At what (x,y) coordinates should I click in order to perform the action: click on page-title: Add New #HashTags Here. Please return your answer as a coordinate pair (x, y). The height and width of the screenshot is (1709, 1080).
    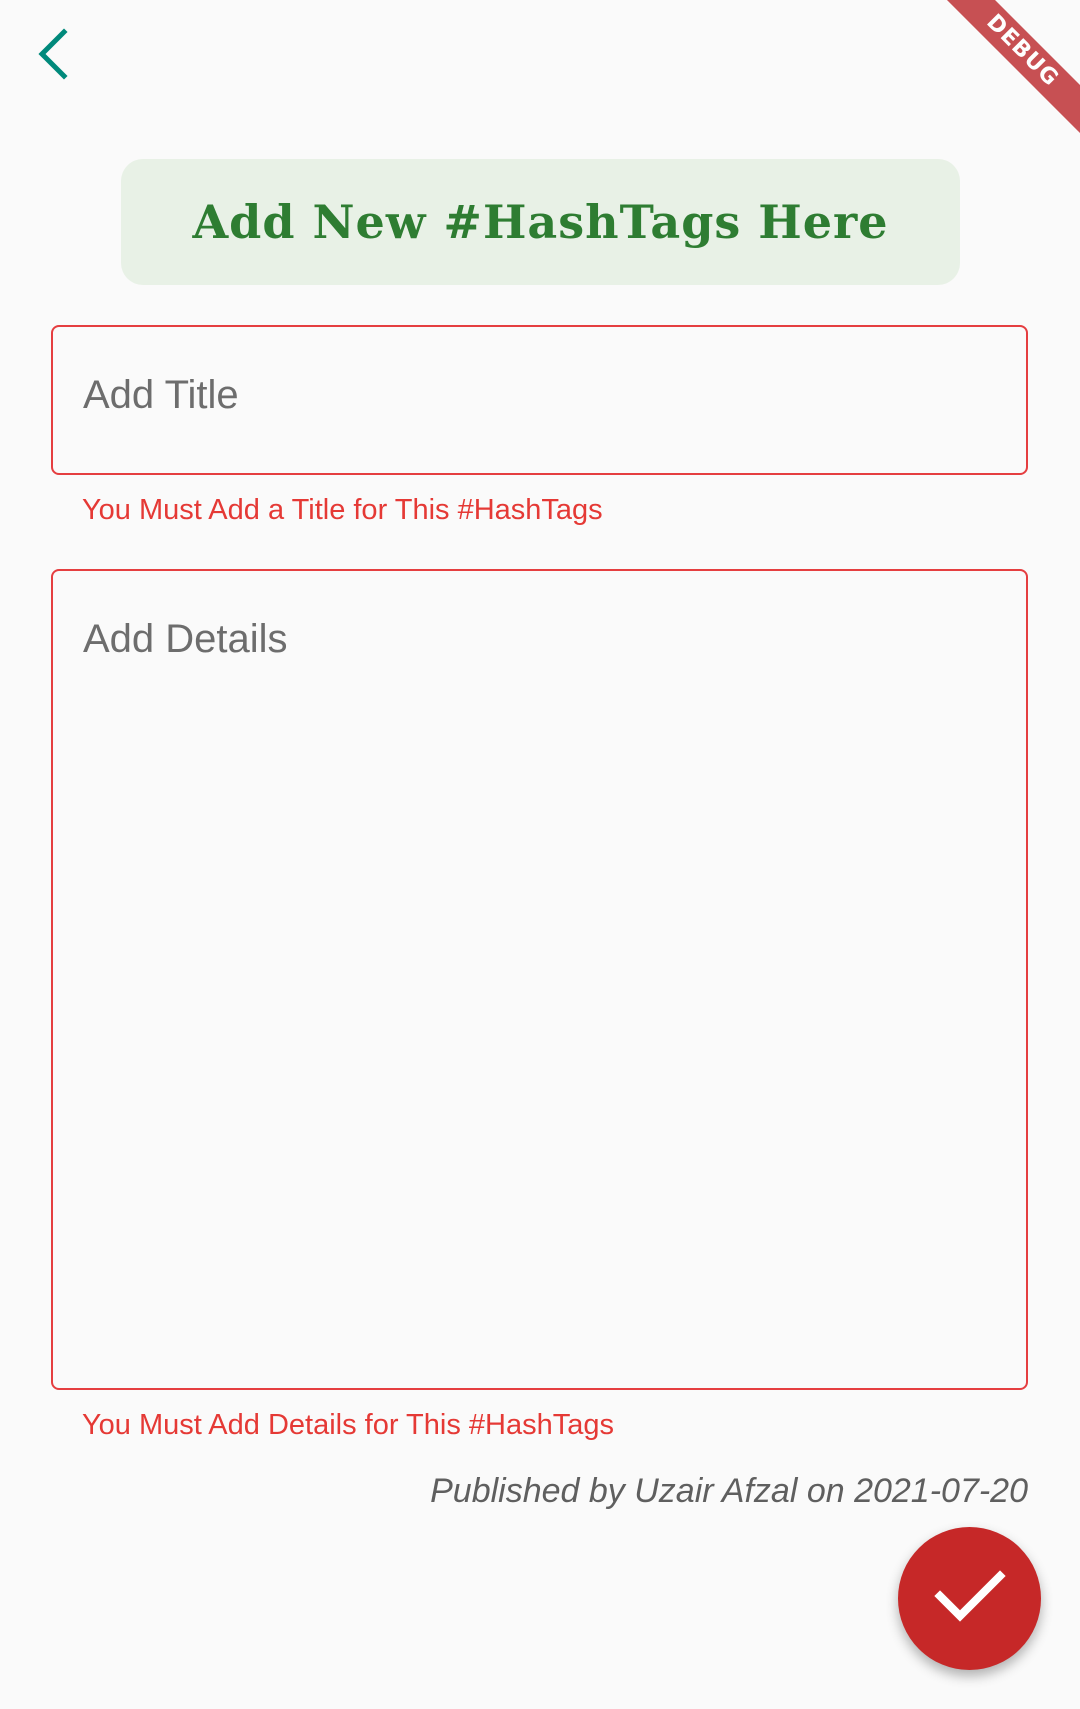
    Looking at the image, I should click on (540, 222).